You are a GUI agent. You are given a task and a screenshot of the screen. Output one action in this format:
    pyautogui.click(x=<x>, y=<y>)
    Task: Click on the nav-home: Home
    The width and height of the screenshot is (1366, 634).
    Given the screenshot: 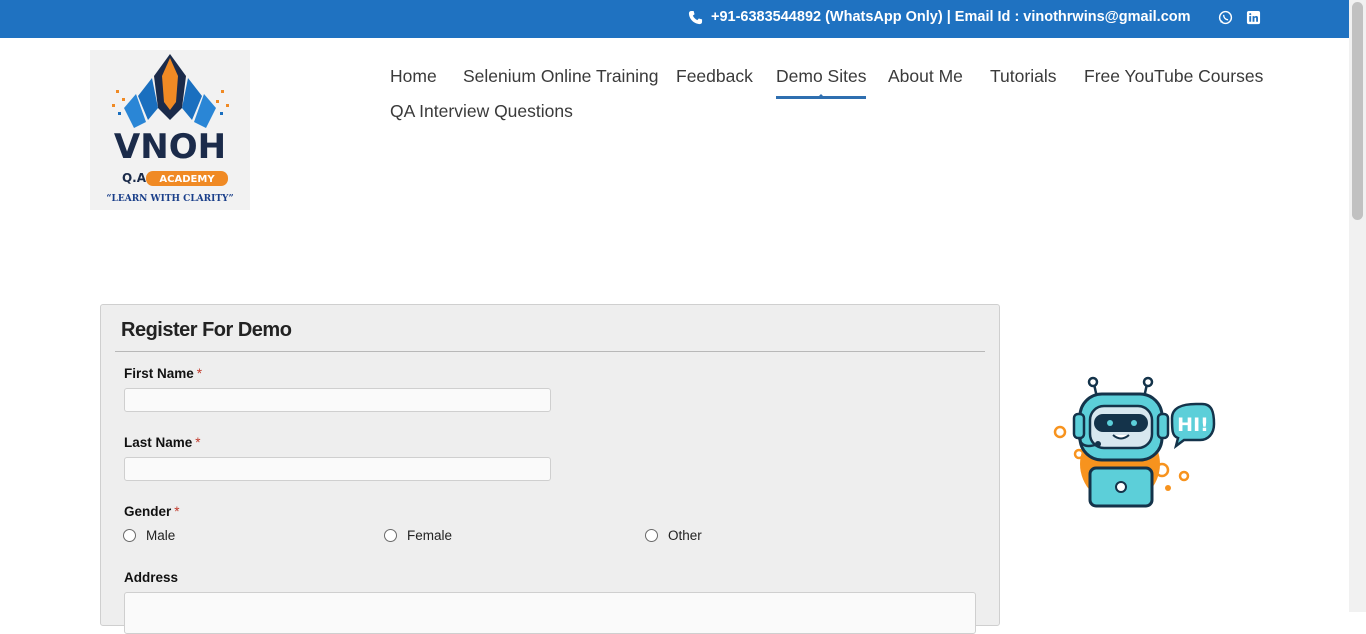 What is the action you would take?
    pyautogui.click(x=413, y=76)
    